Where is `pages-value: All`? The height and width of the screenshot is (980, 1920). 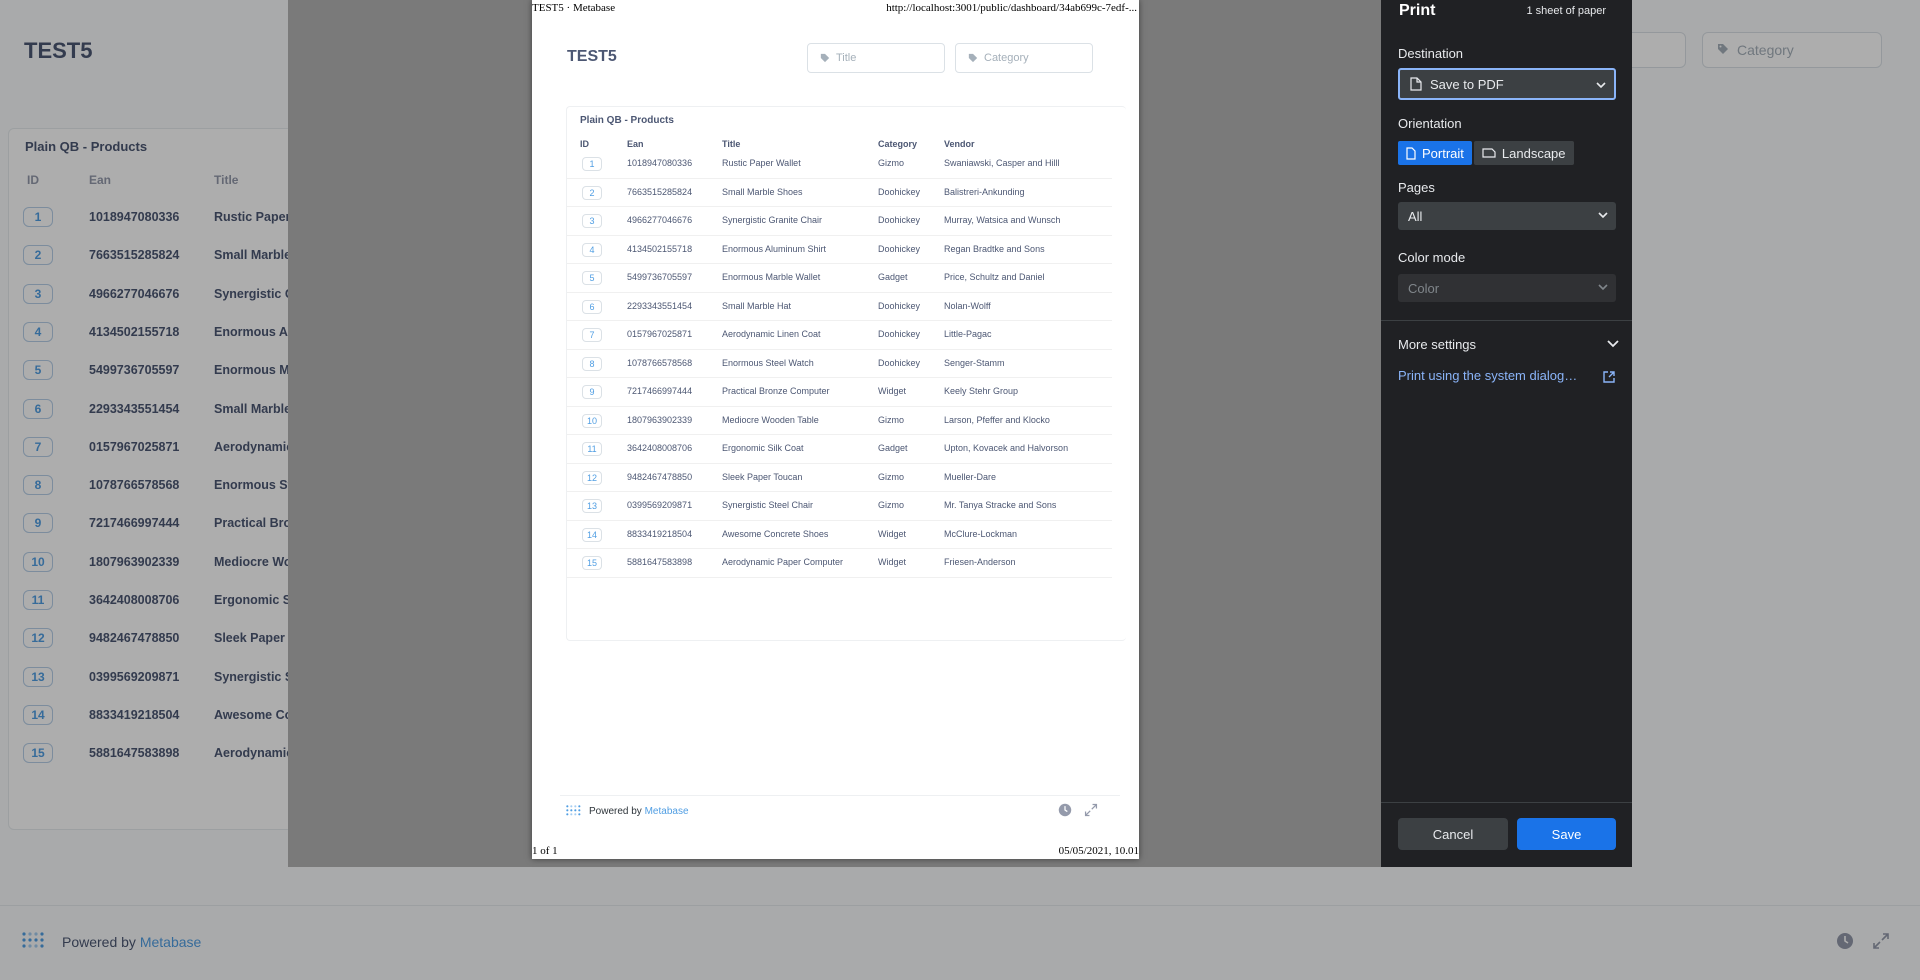
pages-value: All is located at coordinates (1415, 216).